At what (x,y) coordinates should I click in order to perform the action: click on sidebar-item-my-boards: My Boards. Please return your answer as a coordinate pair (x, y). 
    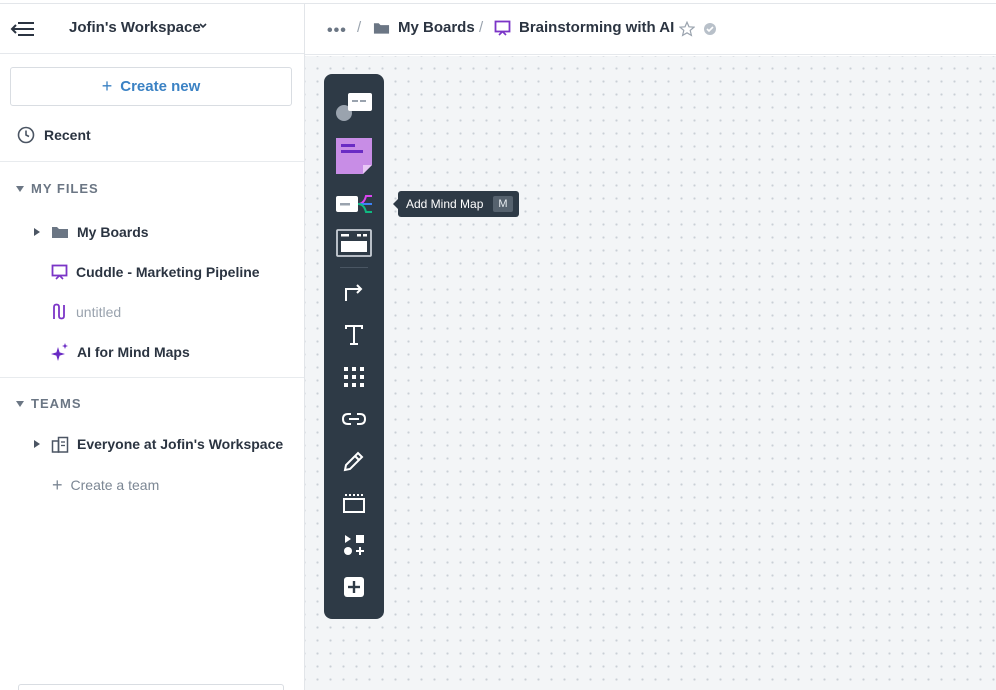
    Looking at the image, I should click on (91, 232).